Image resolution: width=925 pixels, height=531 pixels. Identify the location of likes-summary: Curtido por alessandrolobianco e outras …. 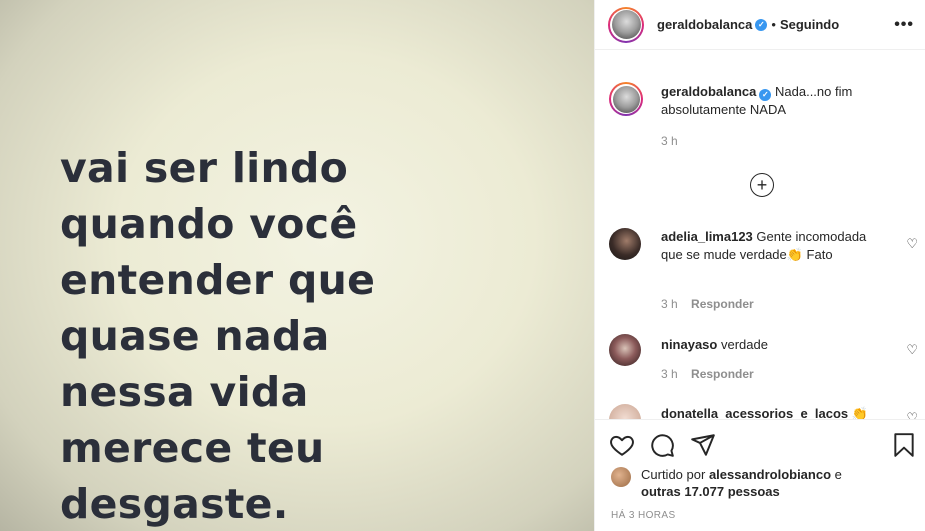
(741, 483).